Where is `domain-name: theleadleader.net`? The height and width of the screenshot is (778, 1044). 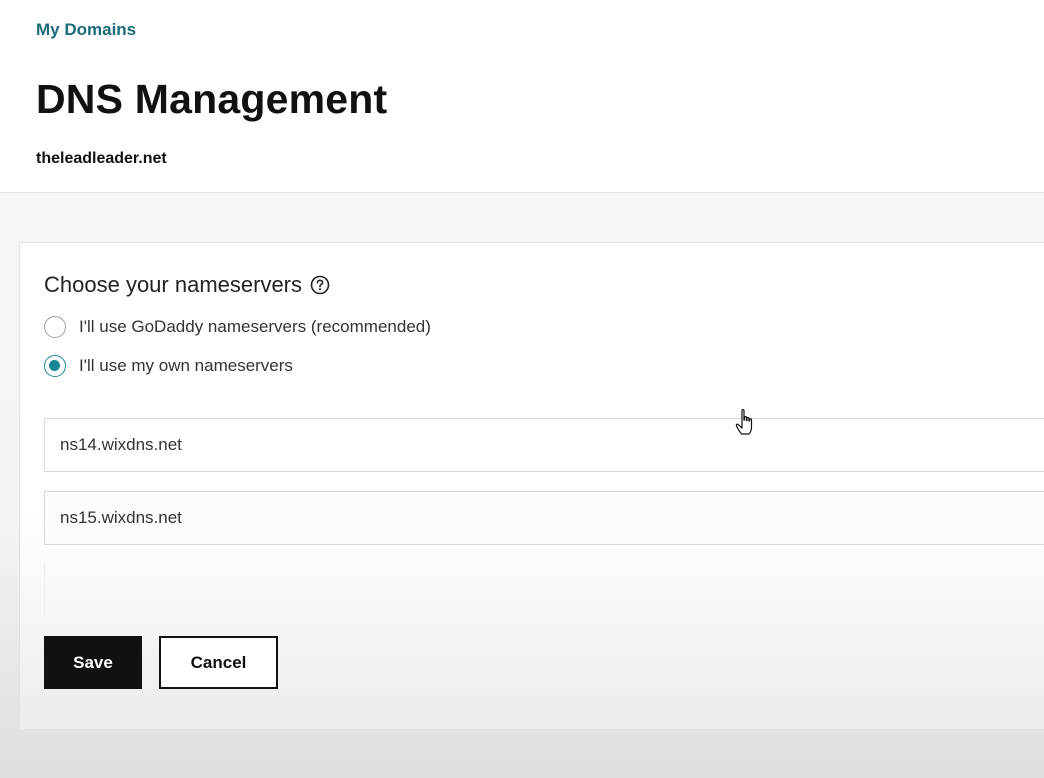
domain-name: theleadleader.net is located at coordinates (101, 158).